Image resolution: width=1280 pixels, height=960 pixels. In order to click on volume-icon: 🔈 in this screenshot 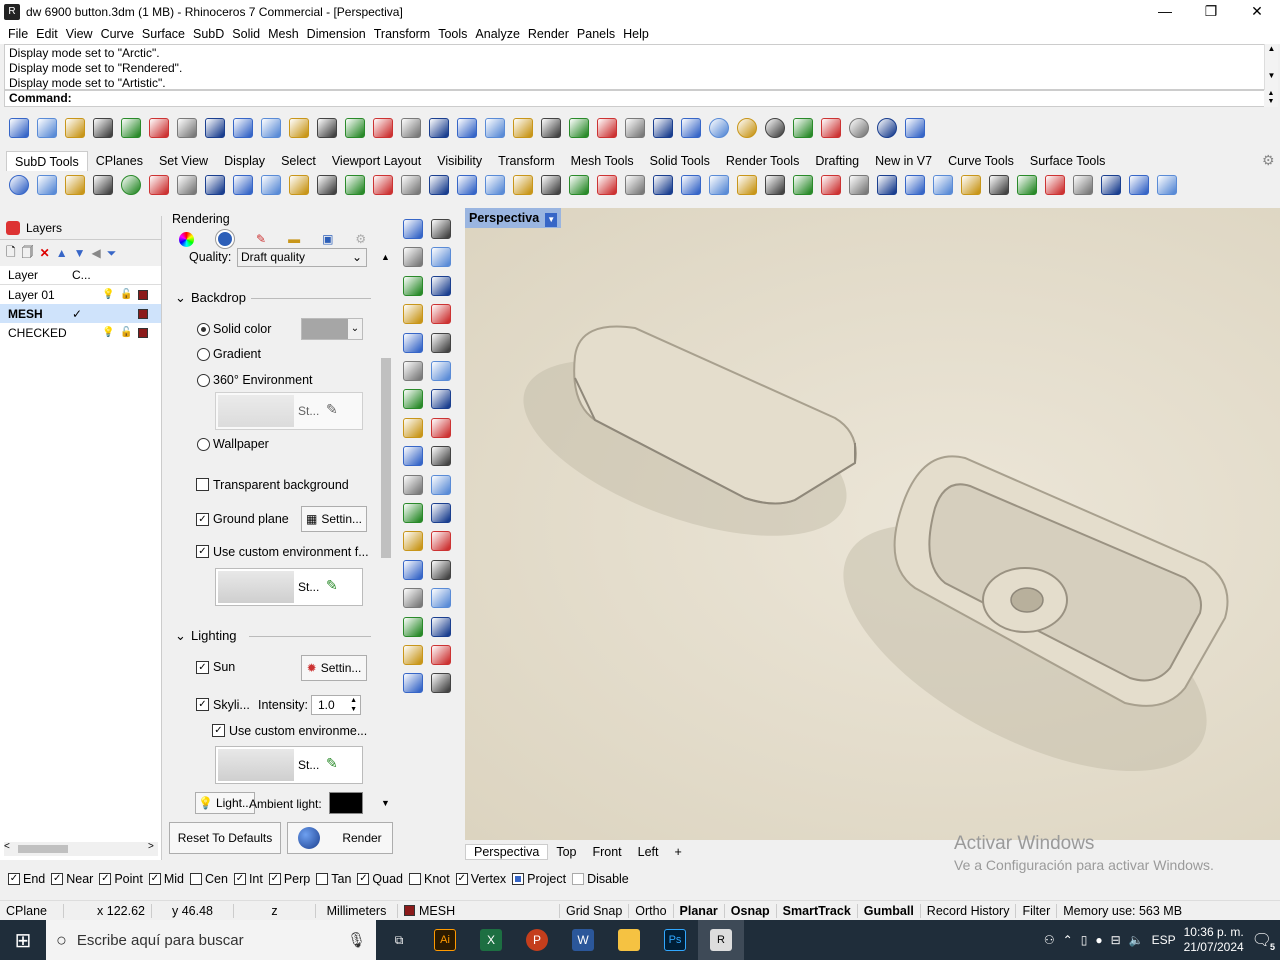, I will do `click(1136, 940)`.